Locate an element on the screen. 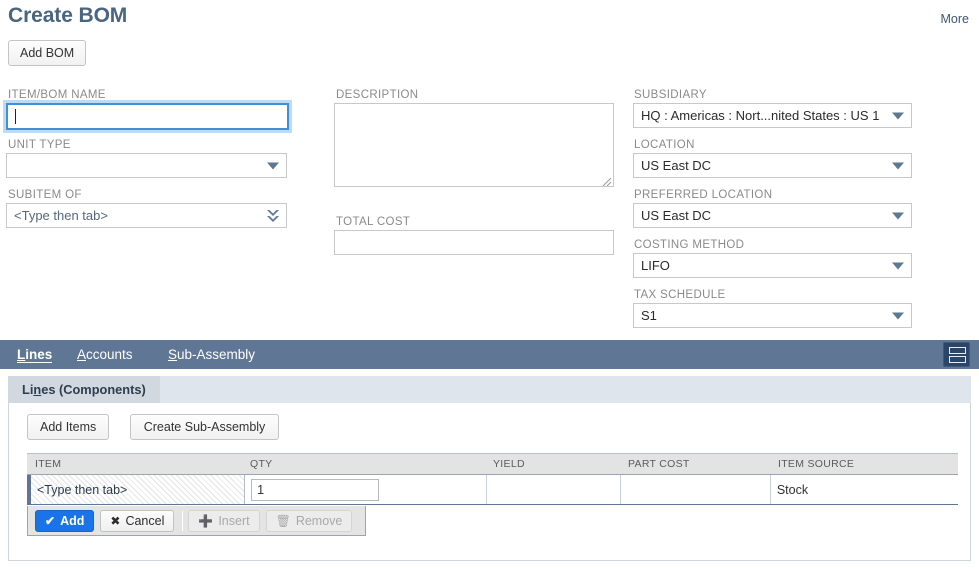 The image size is (979, 568). item-bom-name-input is located at coordinates (147, 116).